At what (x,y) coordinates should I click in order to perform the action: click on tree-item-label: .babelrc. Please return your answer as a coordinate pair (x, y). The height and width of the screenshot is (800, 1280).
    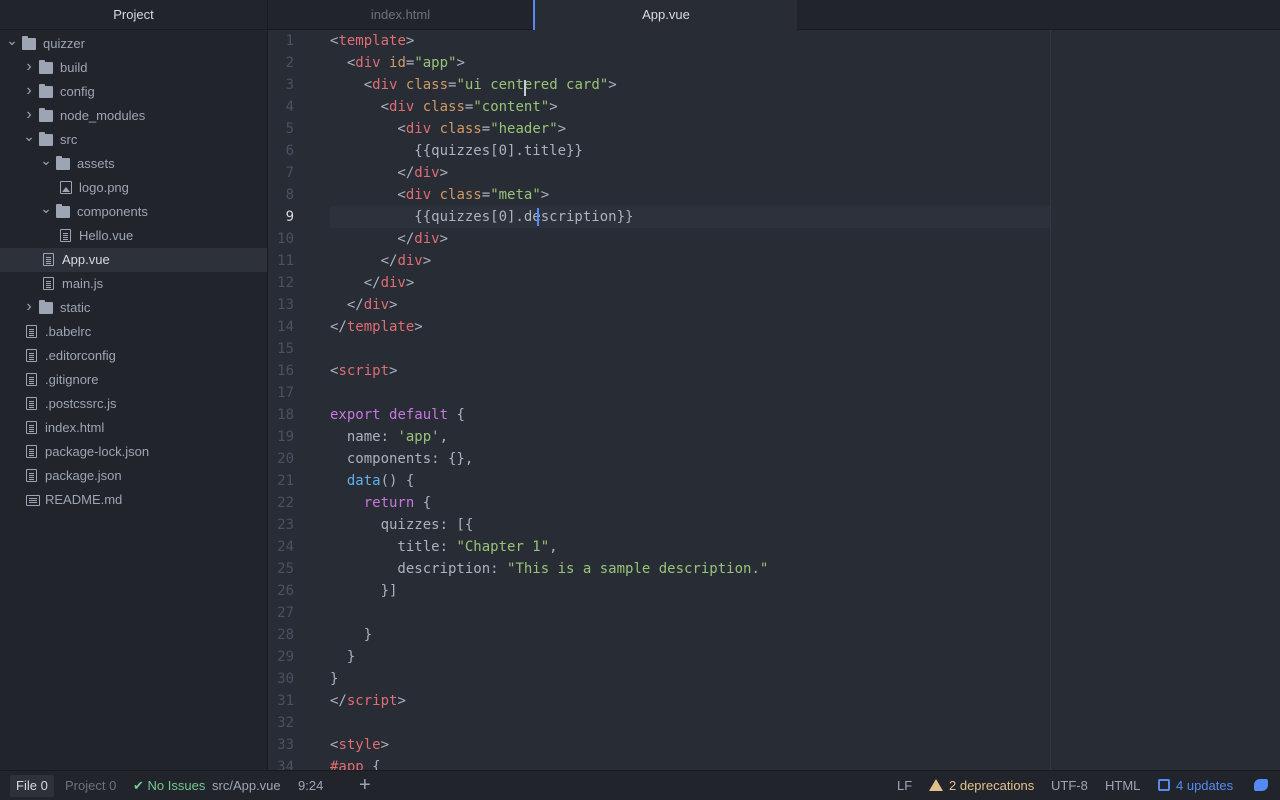
    Looking at the image, I should click on (68, 331).